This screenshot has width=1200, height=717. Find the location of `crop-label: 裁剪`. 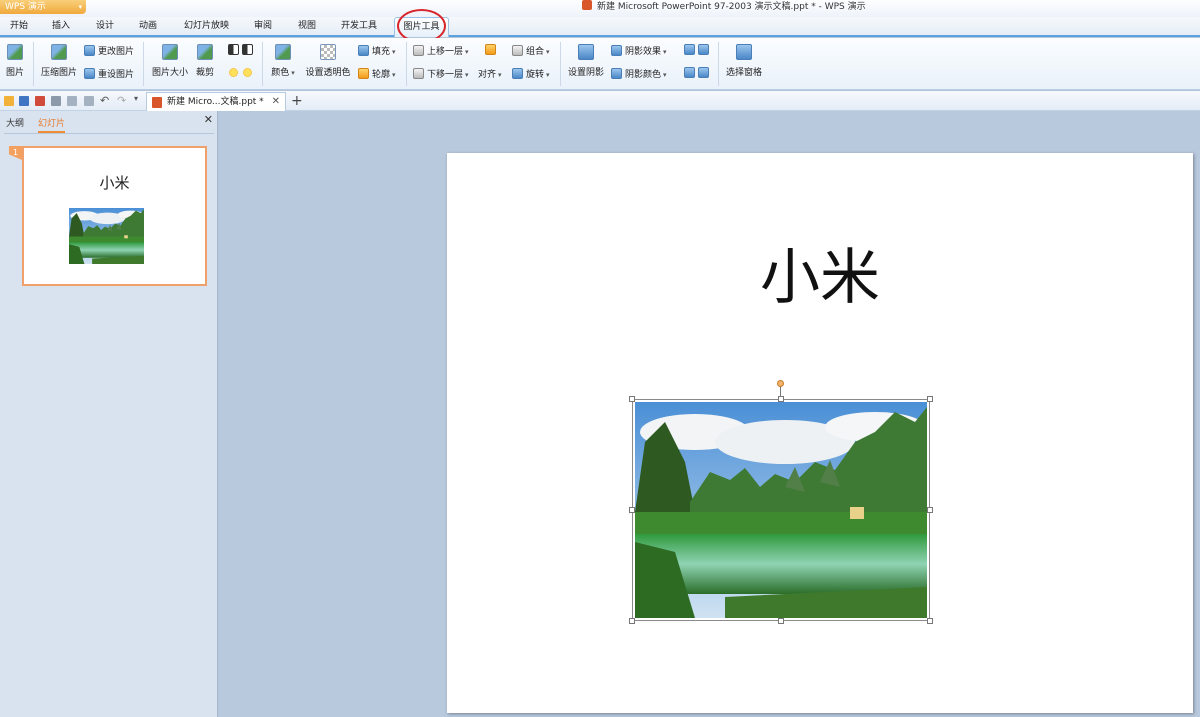

crop-label: 裁剪 is located at coordinates (204, 73).